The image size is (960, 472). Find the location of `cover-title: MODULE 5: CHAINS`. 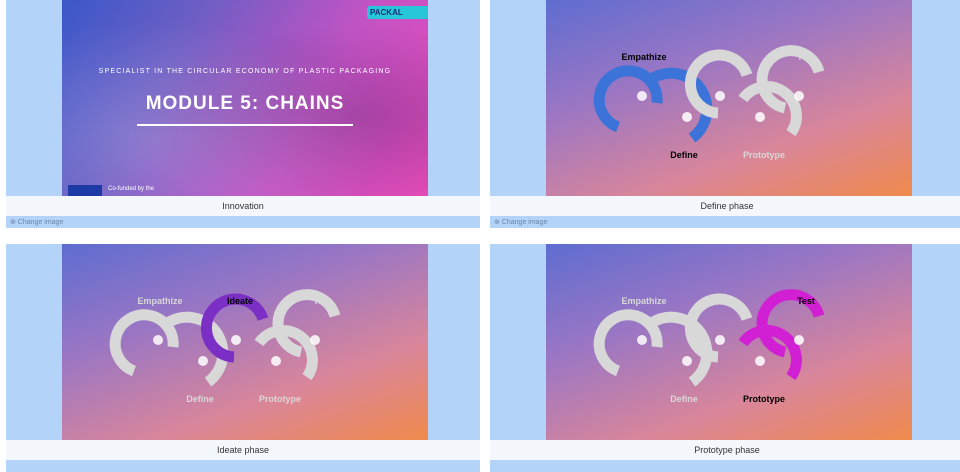

cover-title: MODULE 5: CHAINS is located at coordinates (245, 103).